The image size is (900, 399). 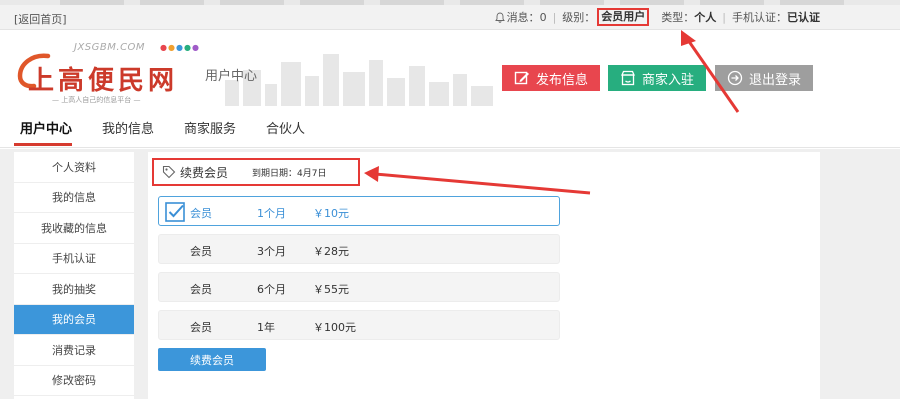 I want to click on message-count: 0, so click(x=543, y=17).